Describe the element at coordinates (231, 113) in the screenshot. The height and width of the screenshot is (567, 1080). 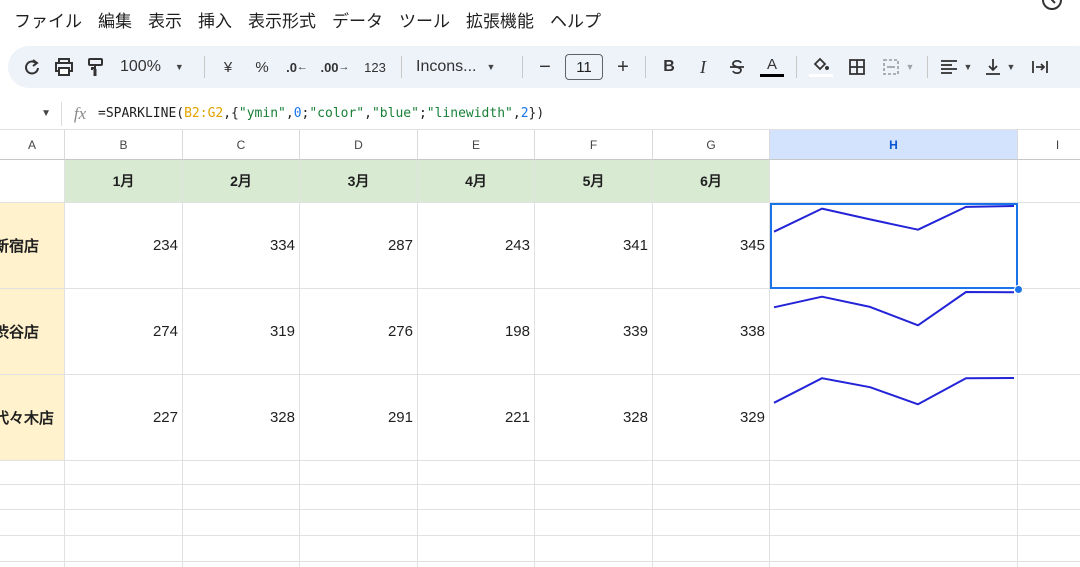
I see `formula-token: ,{` at that location.